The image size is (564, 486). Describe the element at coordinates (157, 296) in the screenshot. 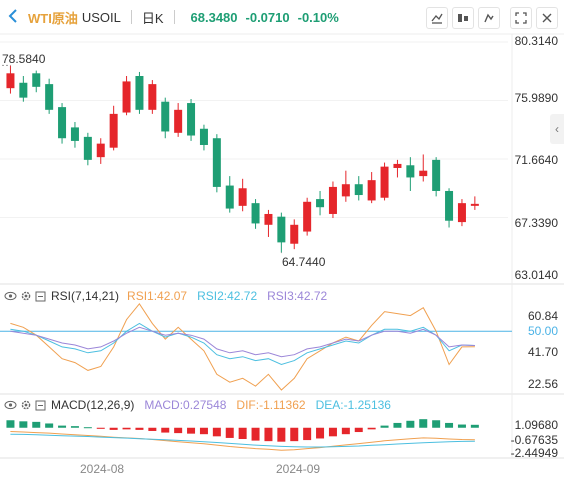

I see `rsi1-label: RSI1:42.07` at that location.